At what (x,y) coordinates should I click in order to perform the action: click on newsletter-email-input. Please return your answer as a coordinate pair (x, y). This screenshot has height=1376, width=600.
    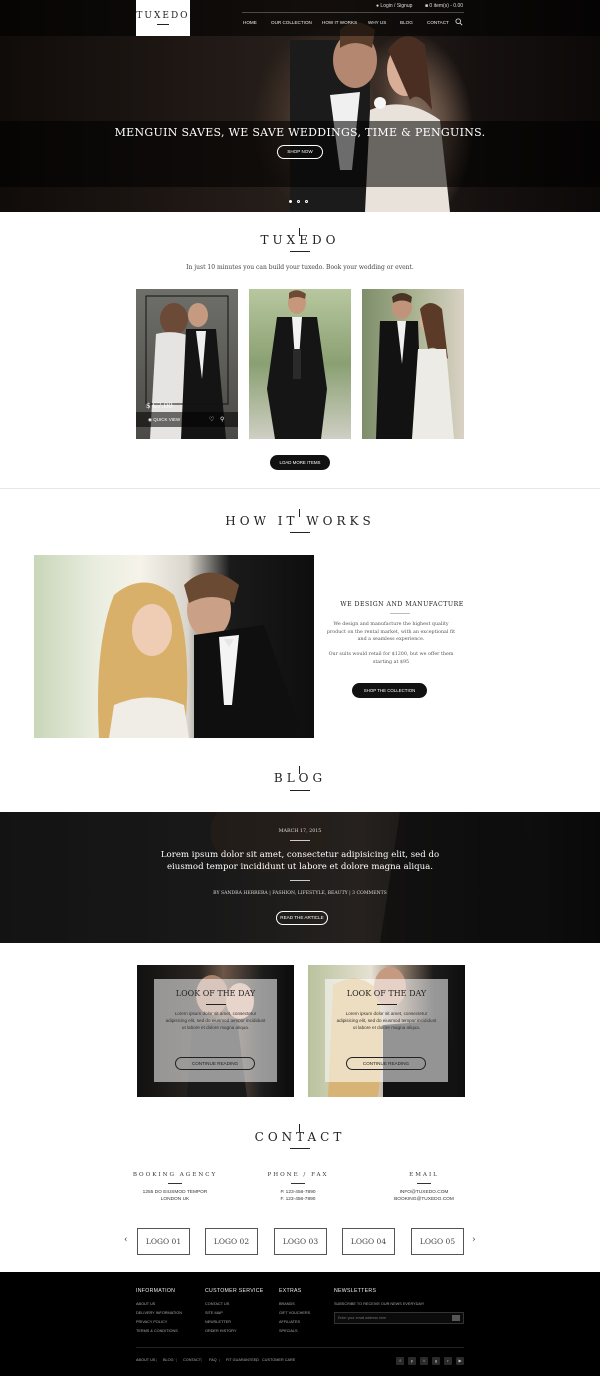
    Looking at the image, I should click on (392, 1318).